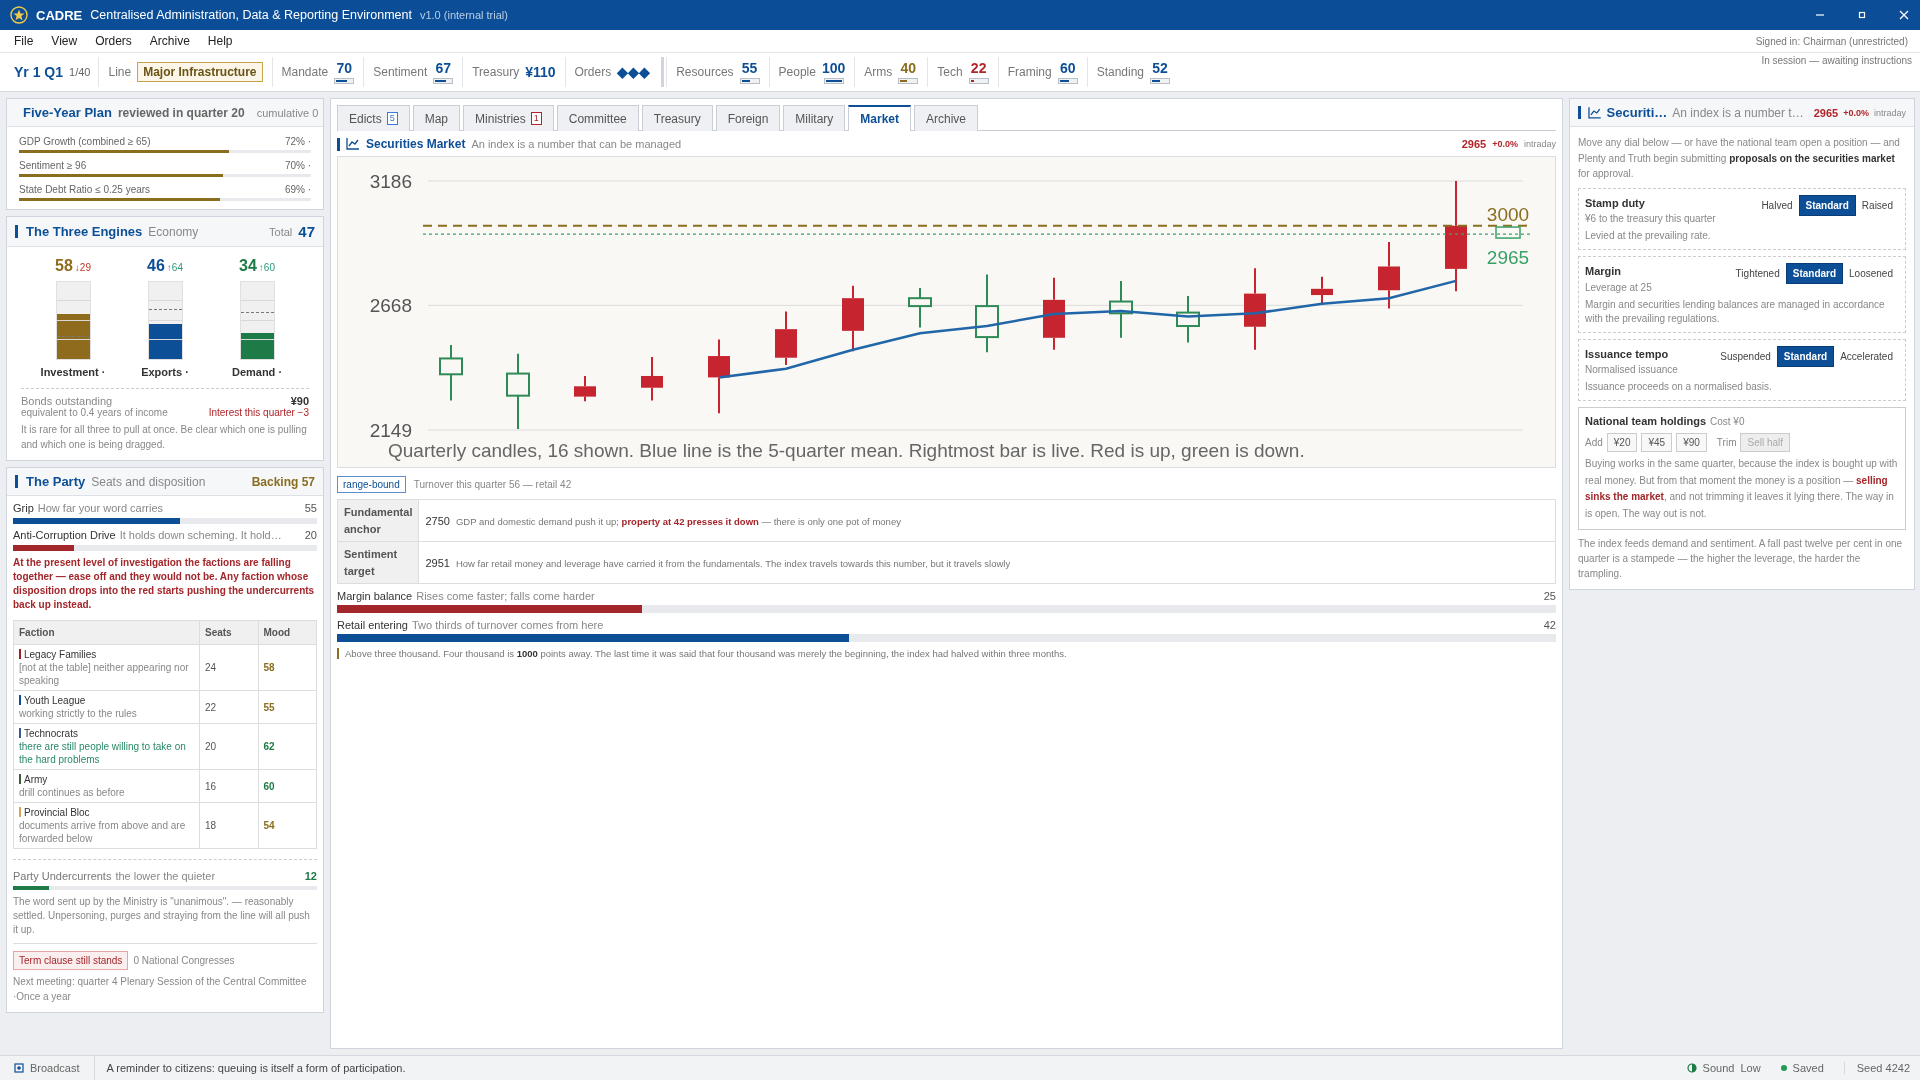  What do you see at coordinates (1777, 205) in the screenshot?
I see `option-button: Halved` at bounding box center [1777, 205].